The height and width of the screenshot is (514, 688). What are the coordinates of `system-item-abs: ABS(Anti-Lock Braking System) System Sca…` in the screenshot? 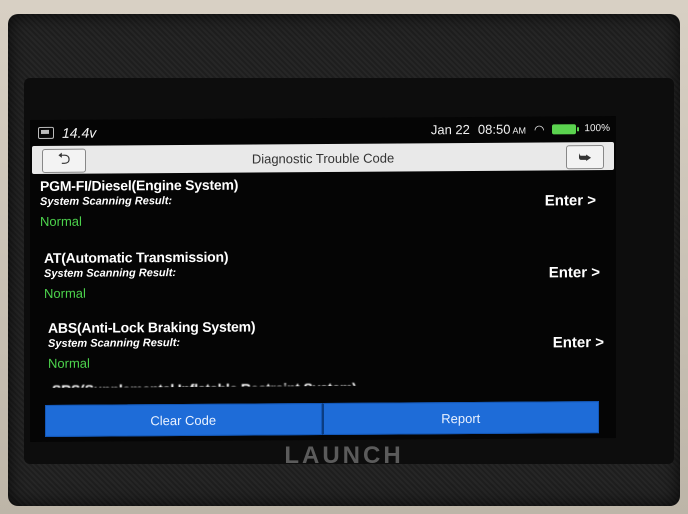 It's located at (328, 352).